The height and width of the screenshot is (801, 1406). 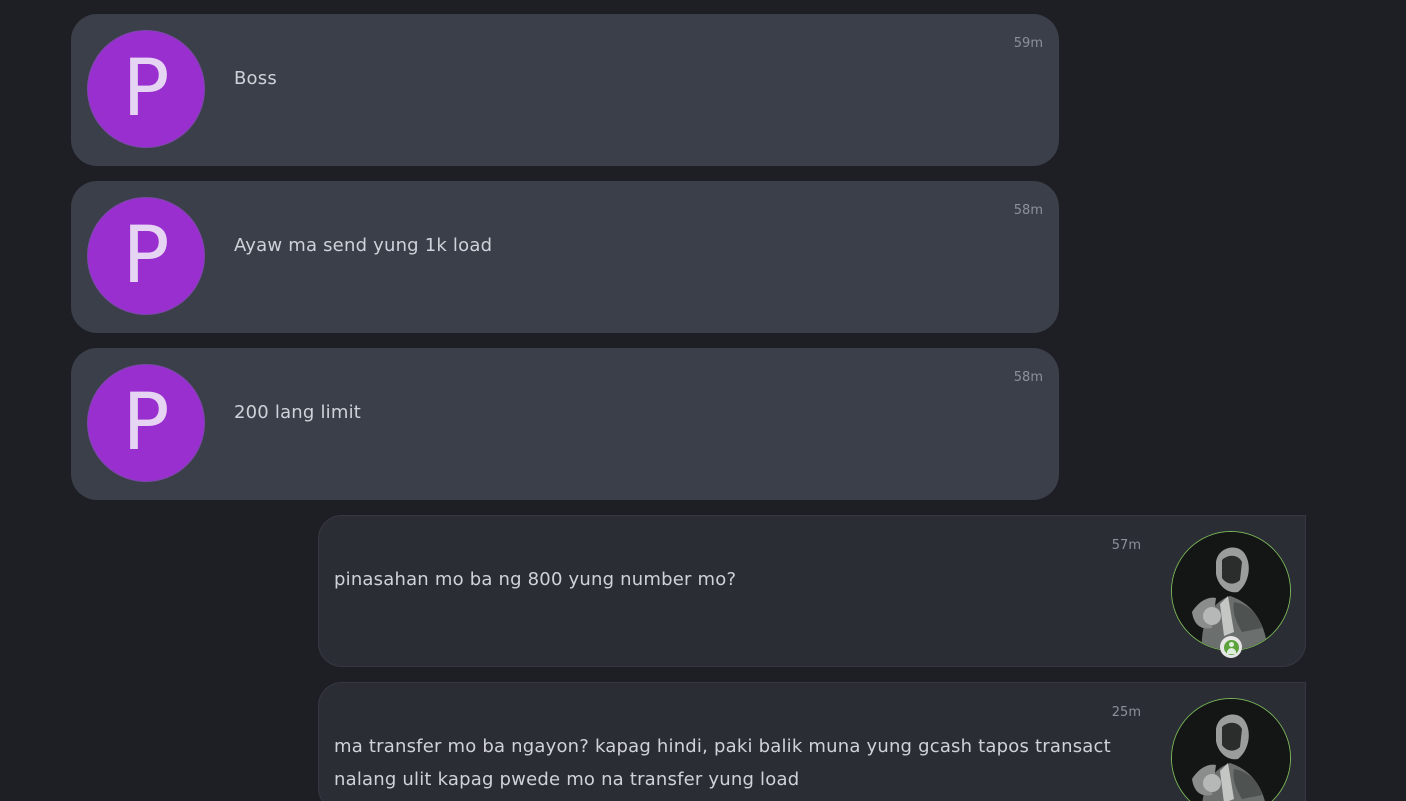 What do you see at coordinates (565, 424) in the screenshot?
I see `message-bubble-incoming: P 200 lang limit 58m` at bounding box center [565, 424].